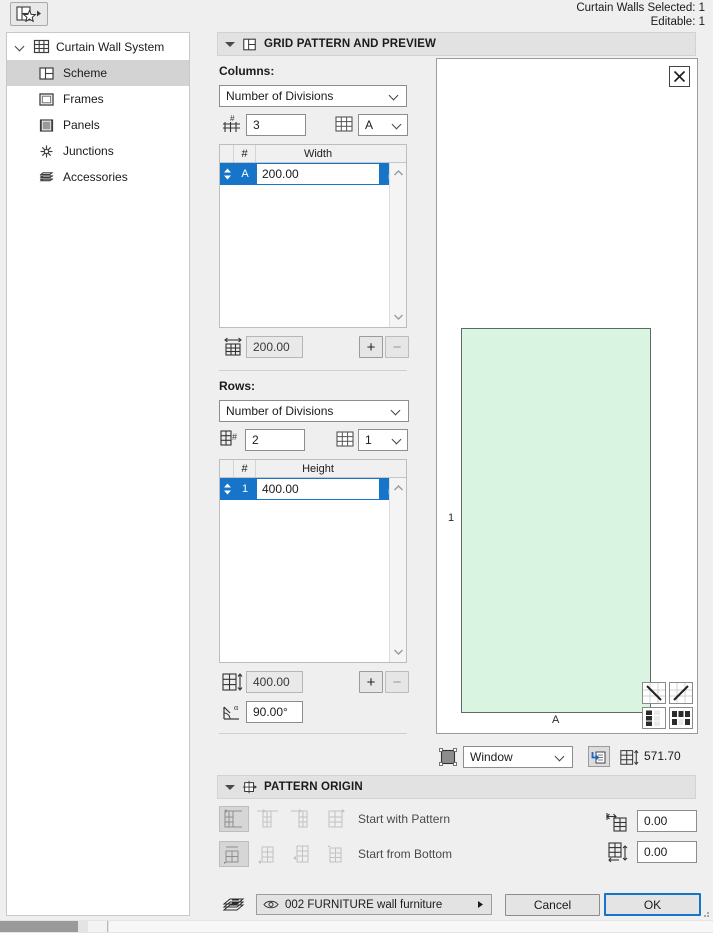 Image resolution: width=713 pixels, height=933 pixels. What do you see at coordinates (245, 174) in the screenshot?
I see `row-id: A` at bounding box center [245, 174].